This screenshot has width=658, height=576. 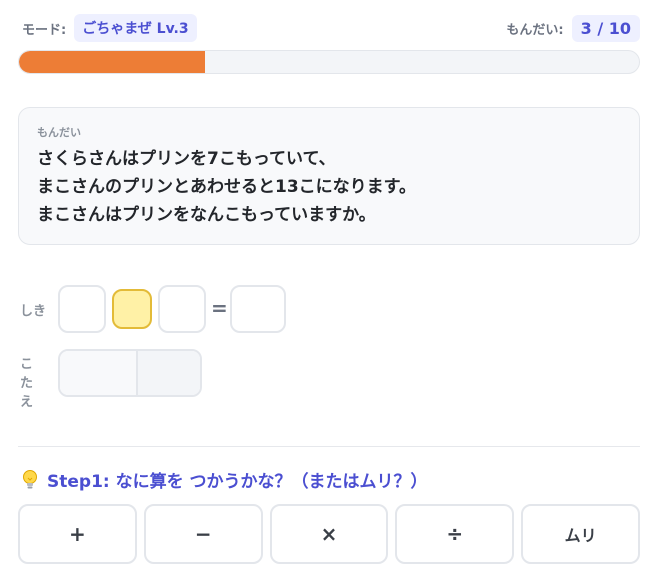 What do you see at coordinates (112, 62) in the screenshot?
I see `progress-fill` at bounding box center [112, 62].